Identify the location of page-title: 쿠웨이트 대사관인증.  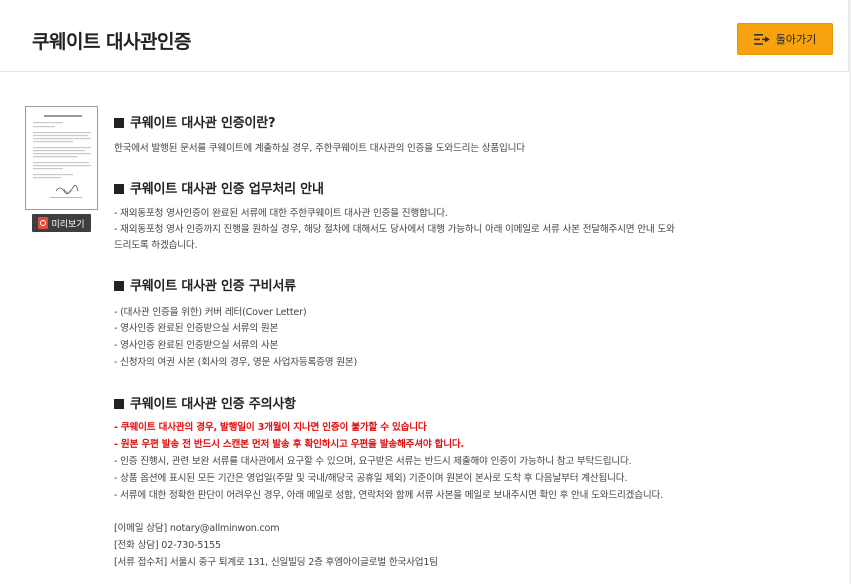
(111, 42).